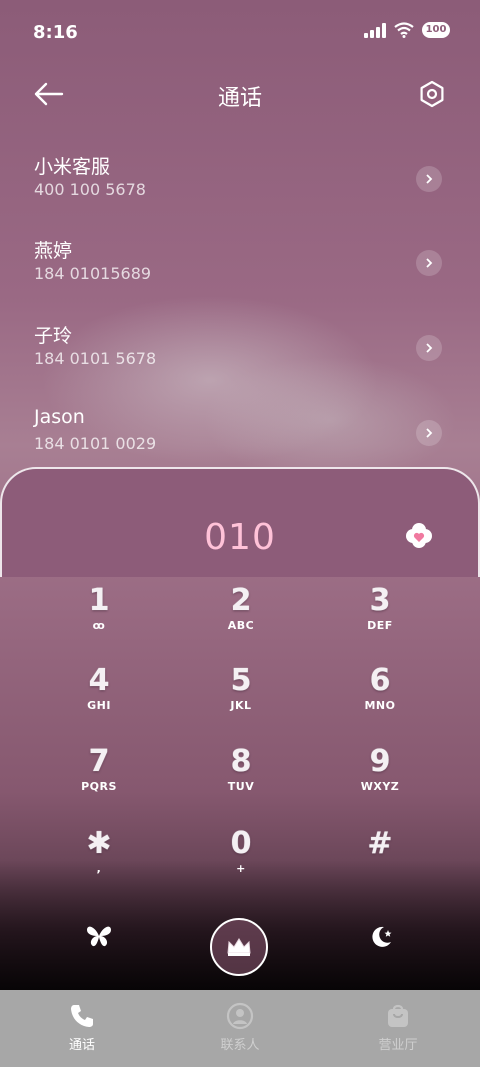 This screenshot has width=480, height=1067. Describe the element at coordinates (55, 32) in the screenshot. I see `status-time: 8:16` at that location.